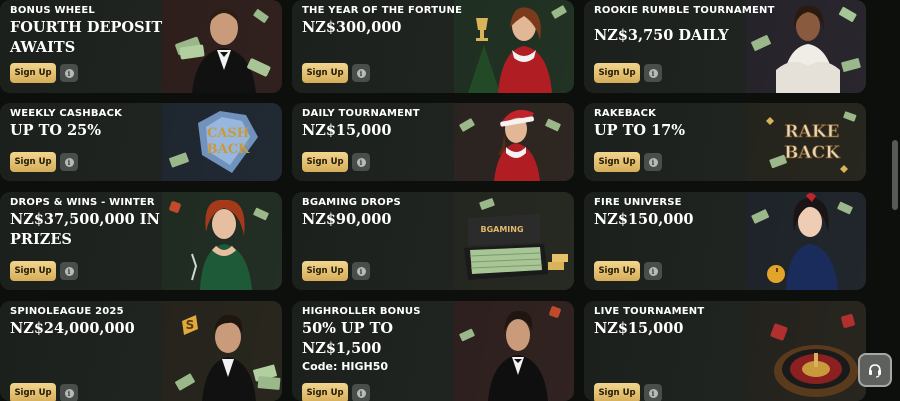 Image resolution: width=900 pixels, height=401 pixels. What do you see at coordinates (514, 241) in the screenshot?
I see `cash-briefcase-illustration: BGAMING` at bounding box center [514, 241].